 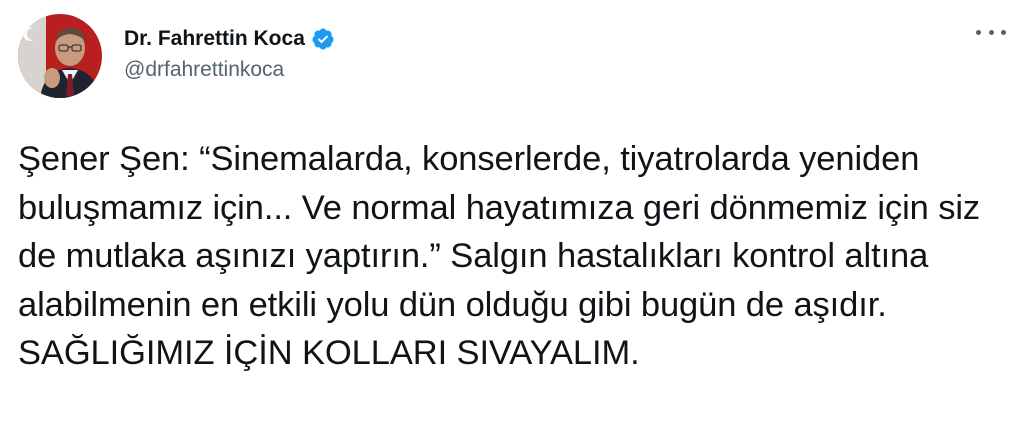 What do you see at coordinates (229, 54) in the screenshot?
I see `author-block: Dr. Fahrettin Koca @drfahrettinkoca` at bounding box center [229, 54].